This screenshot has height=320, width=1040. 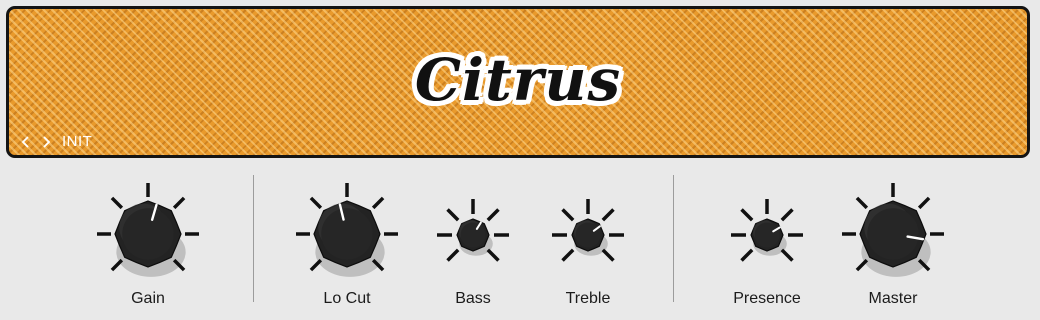 I want to click on knob-label: Bass, so click(x=473, y=298).